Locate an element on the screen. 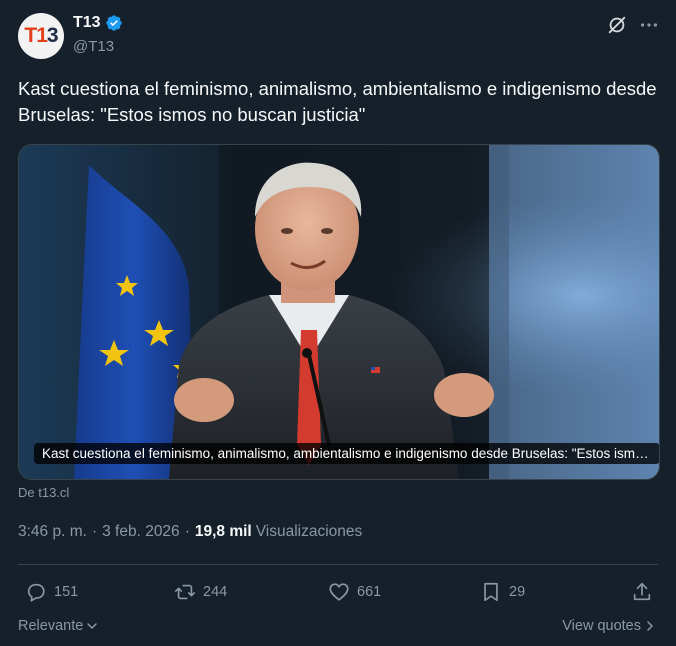  views-count: 19,8 mil is located at coordinates (223, 531).